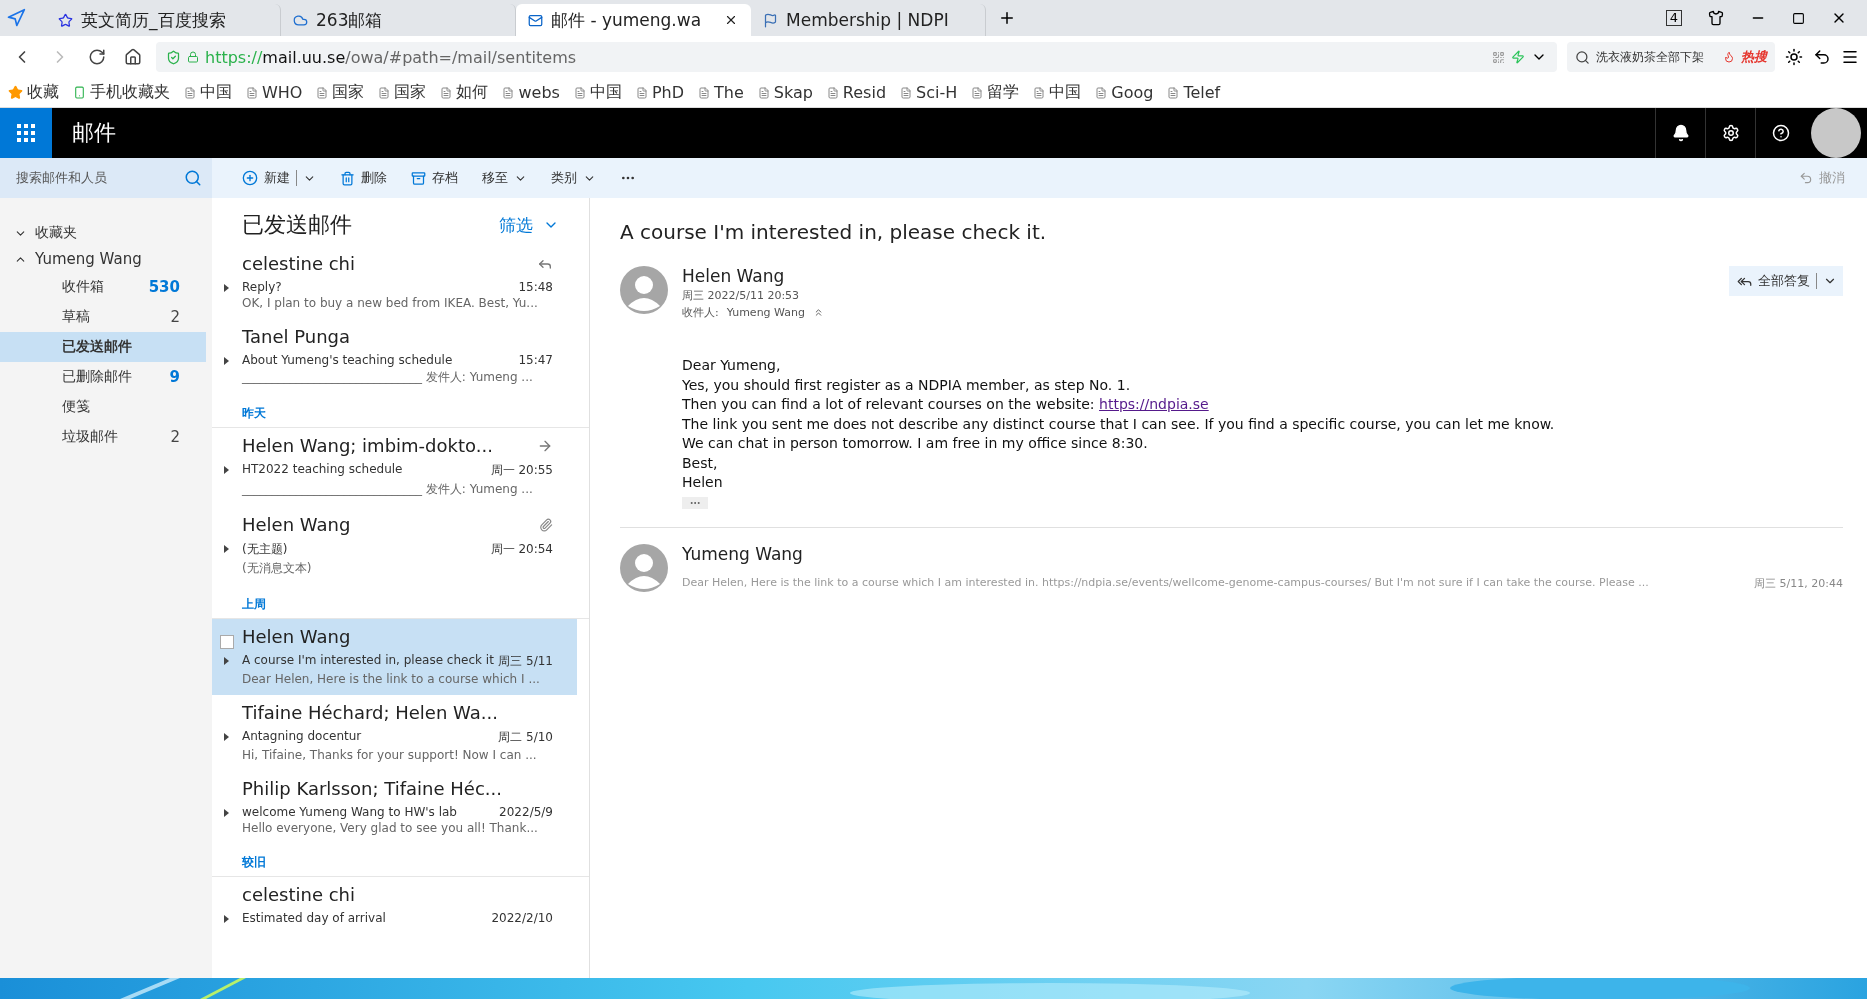  I want to click on reply-all-button: 全部答复, so click(1786, 281).